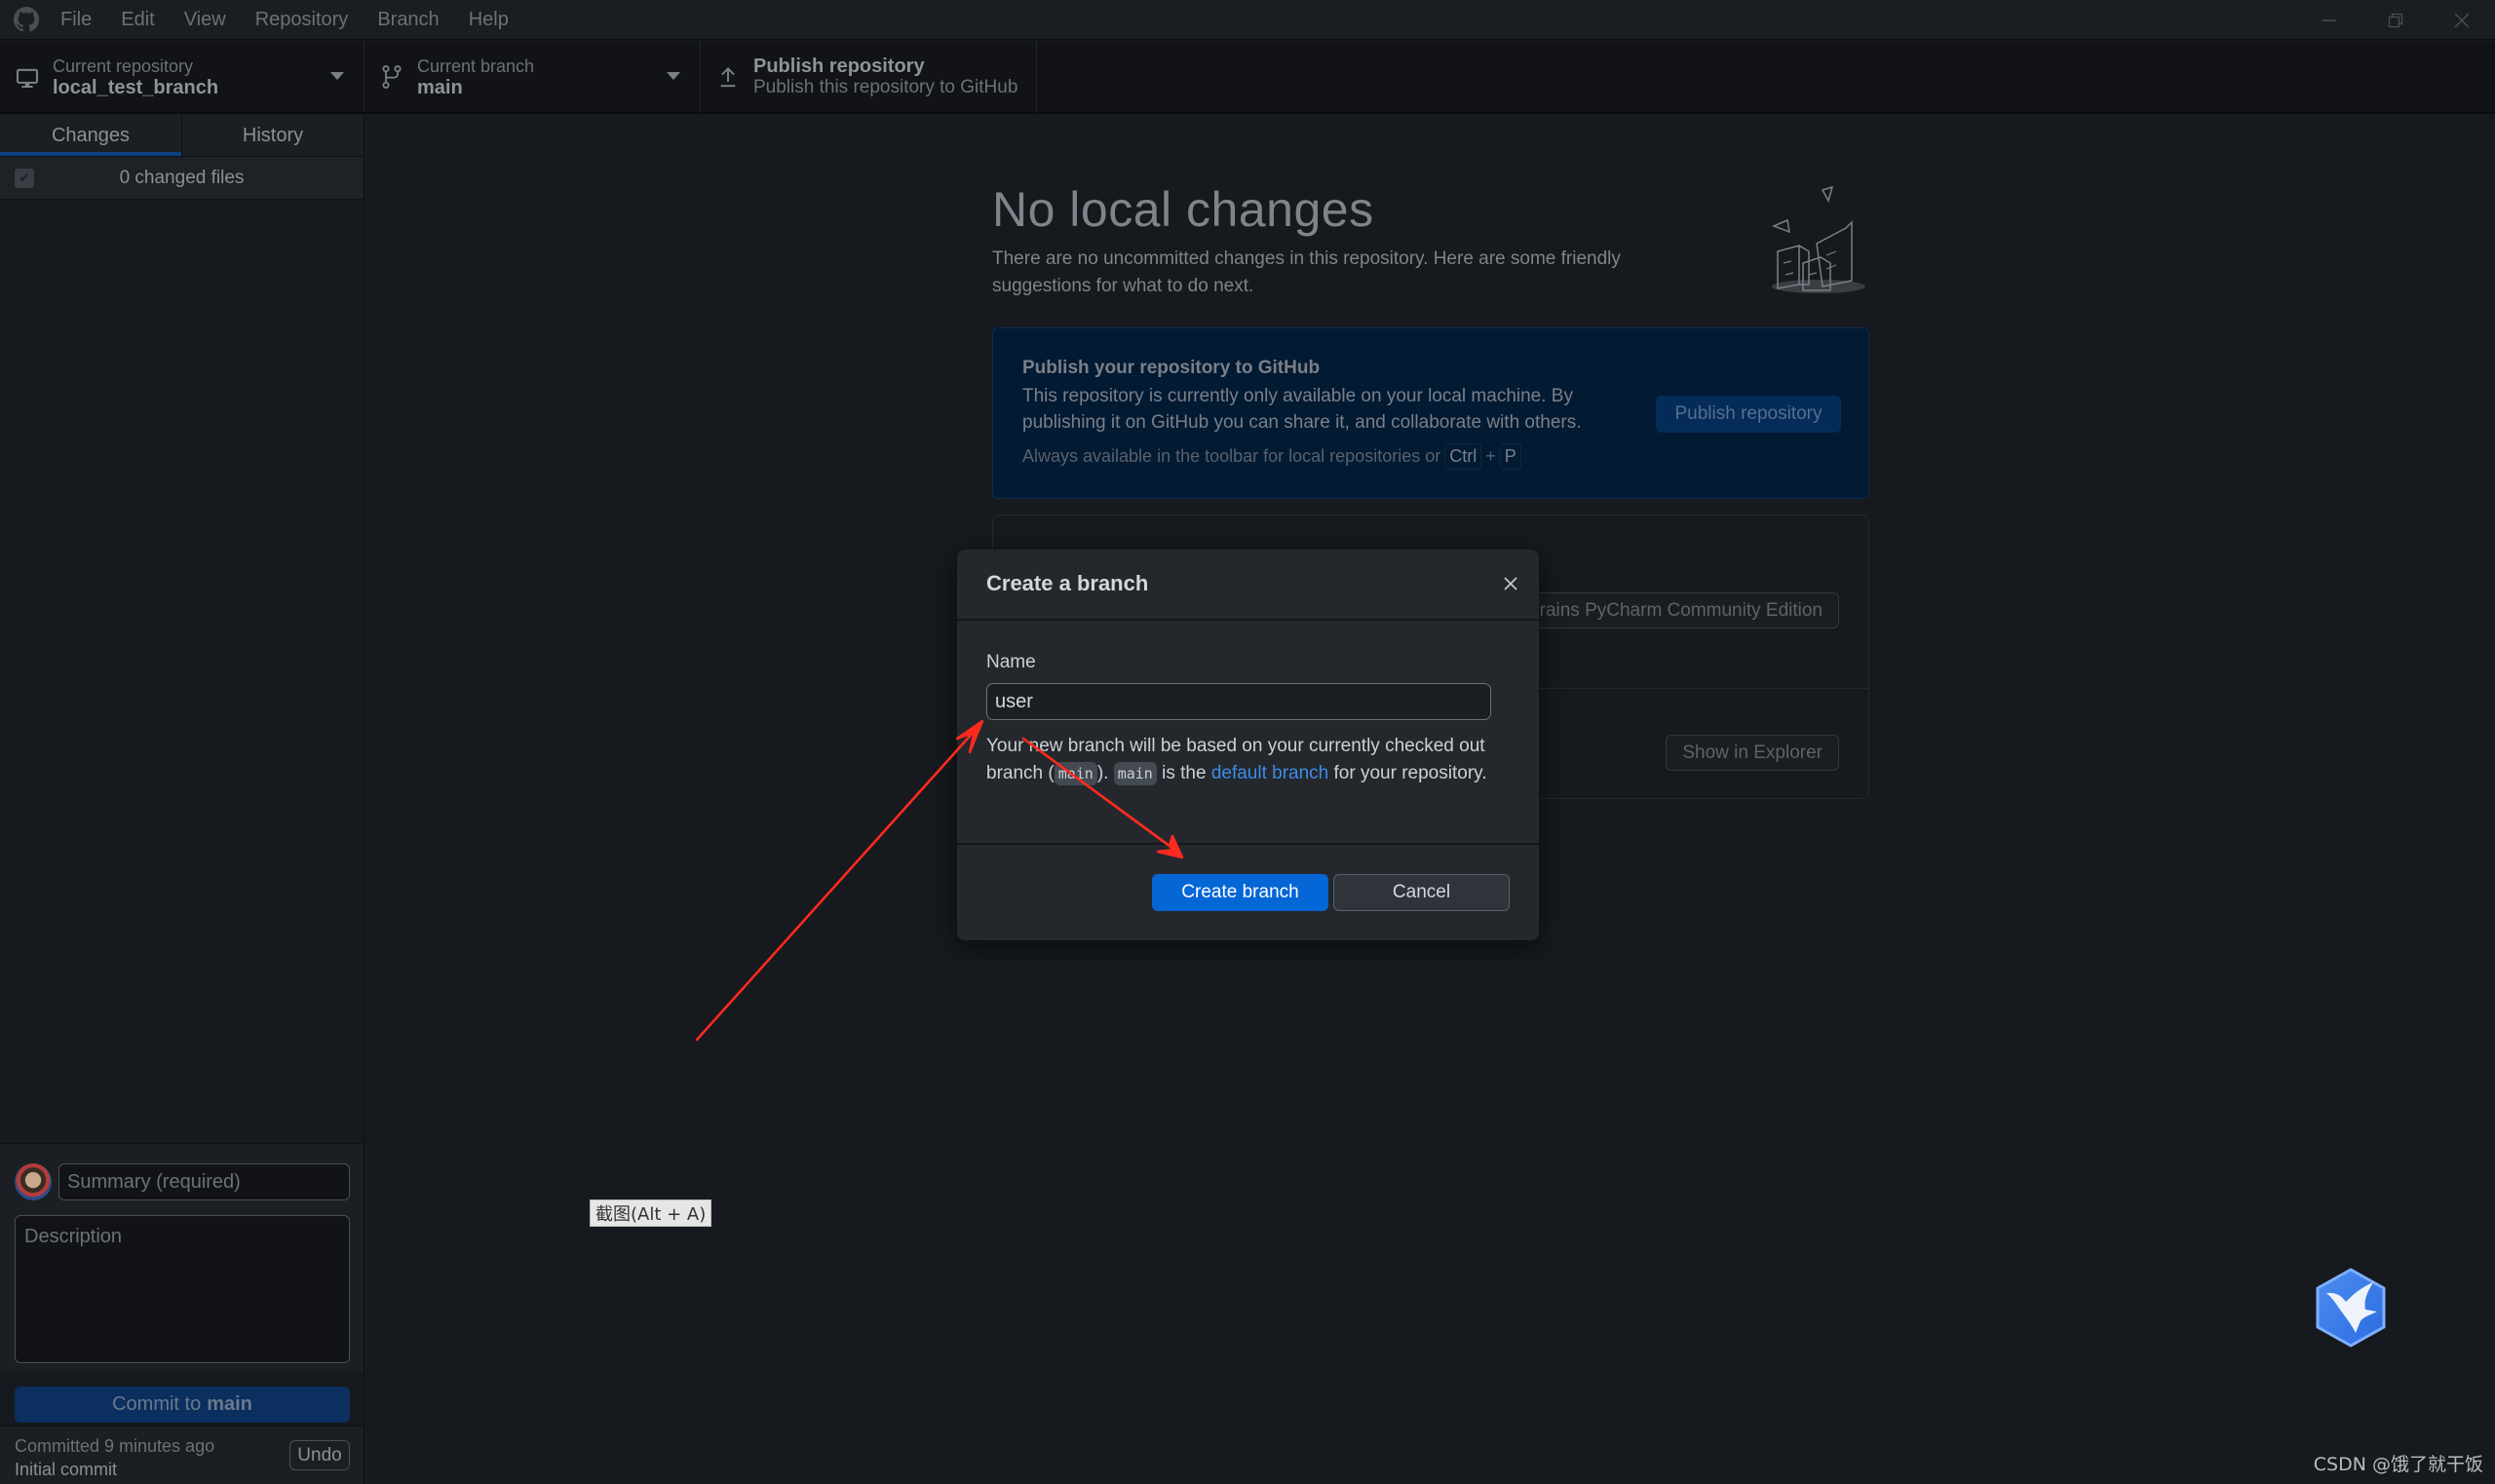  I want to click on default-branch-link: default branch, so click(1269, 773).